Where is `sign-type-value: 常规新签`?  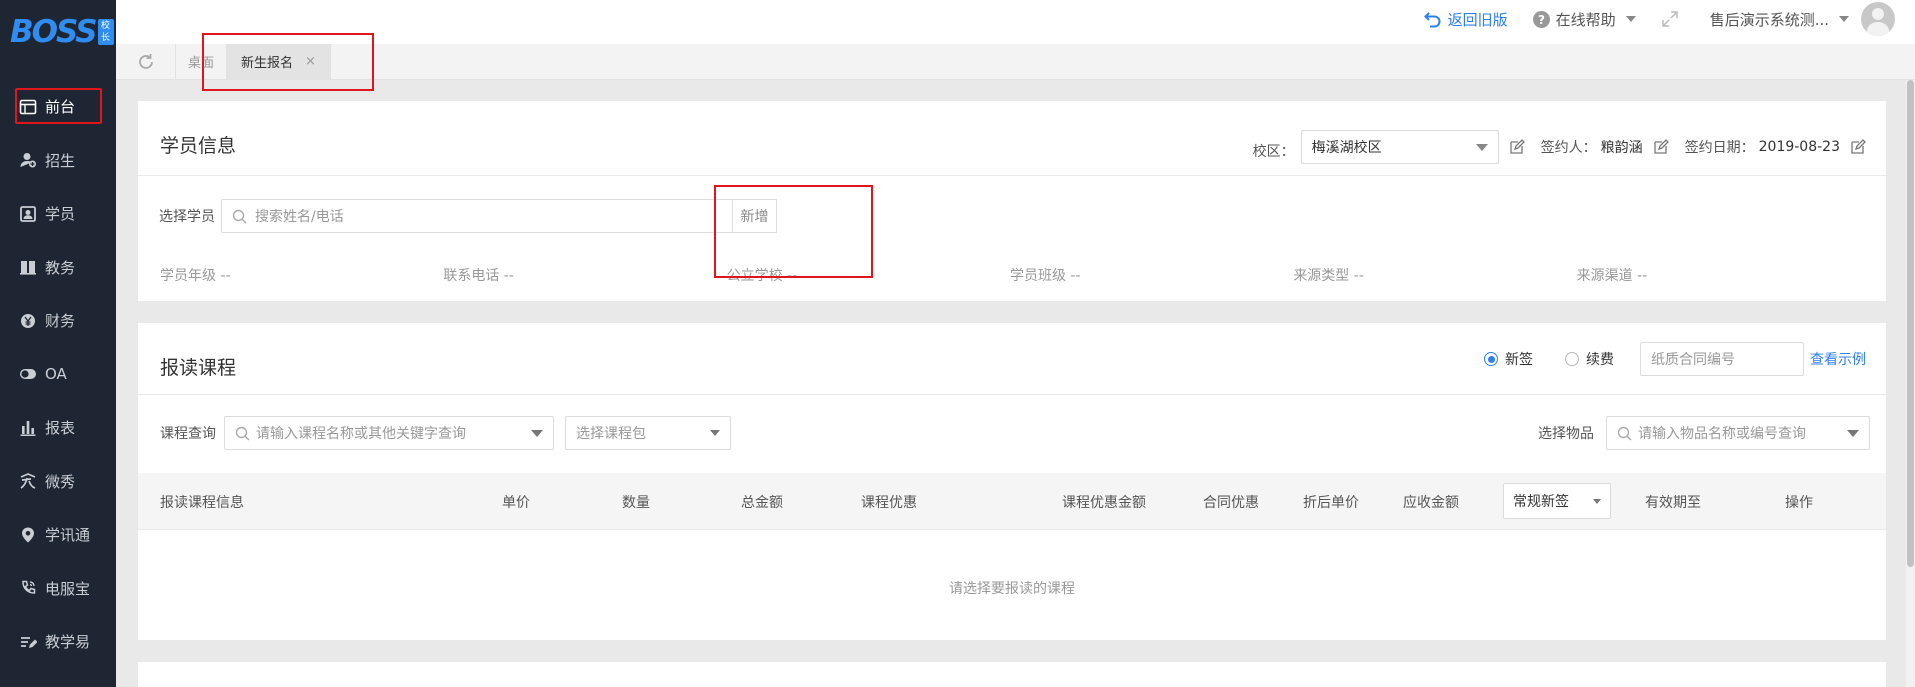 sign-type-value: 常规新签 is located at coordinates (1541, 502).